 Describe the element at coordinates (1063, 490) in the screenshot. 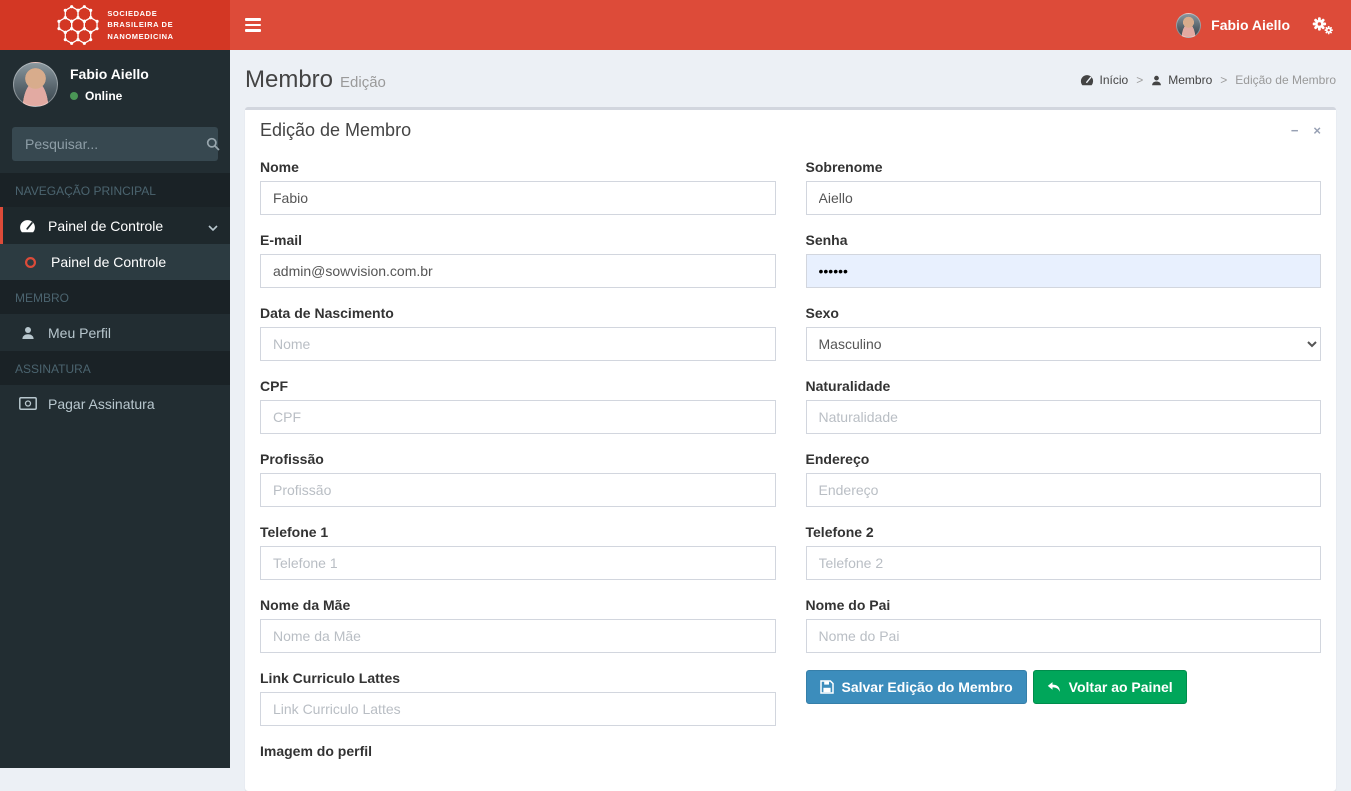

I see `endereco-input` at that location.